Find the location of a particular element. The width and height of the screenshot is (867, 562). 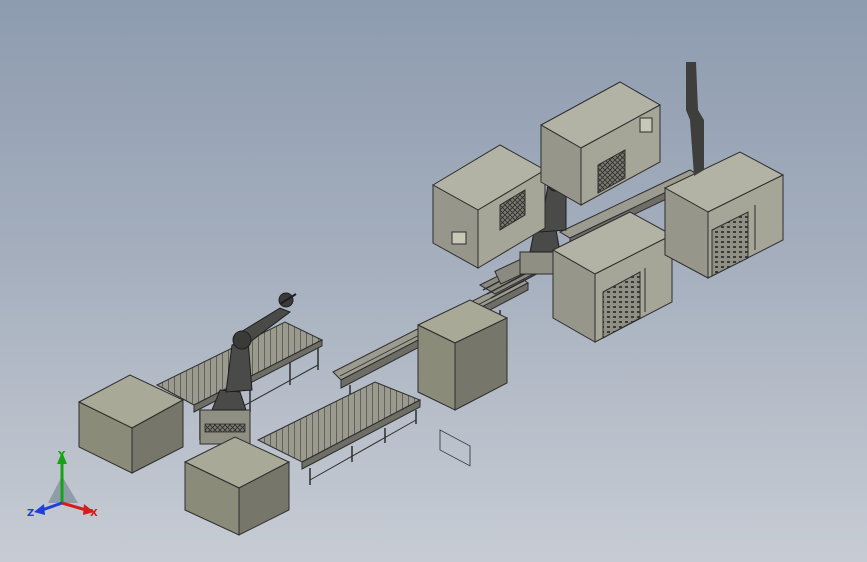

bottom-pallet-box is located at coordinates (237, 486).